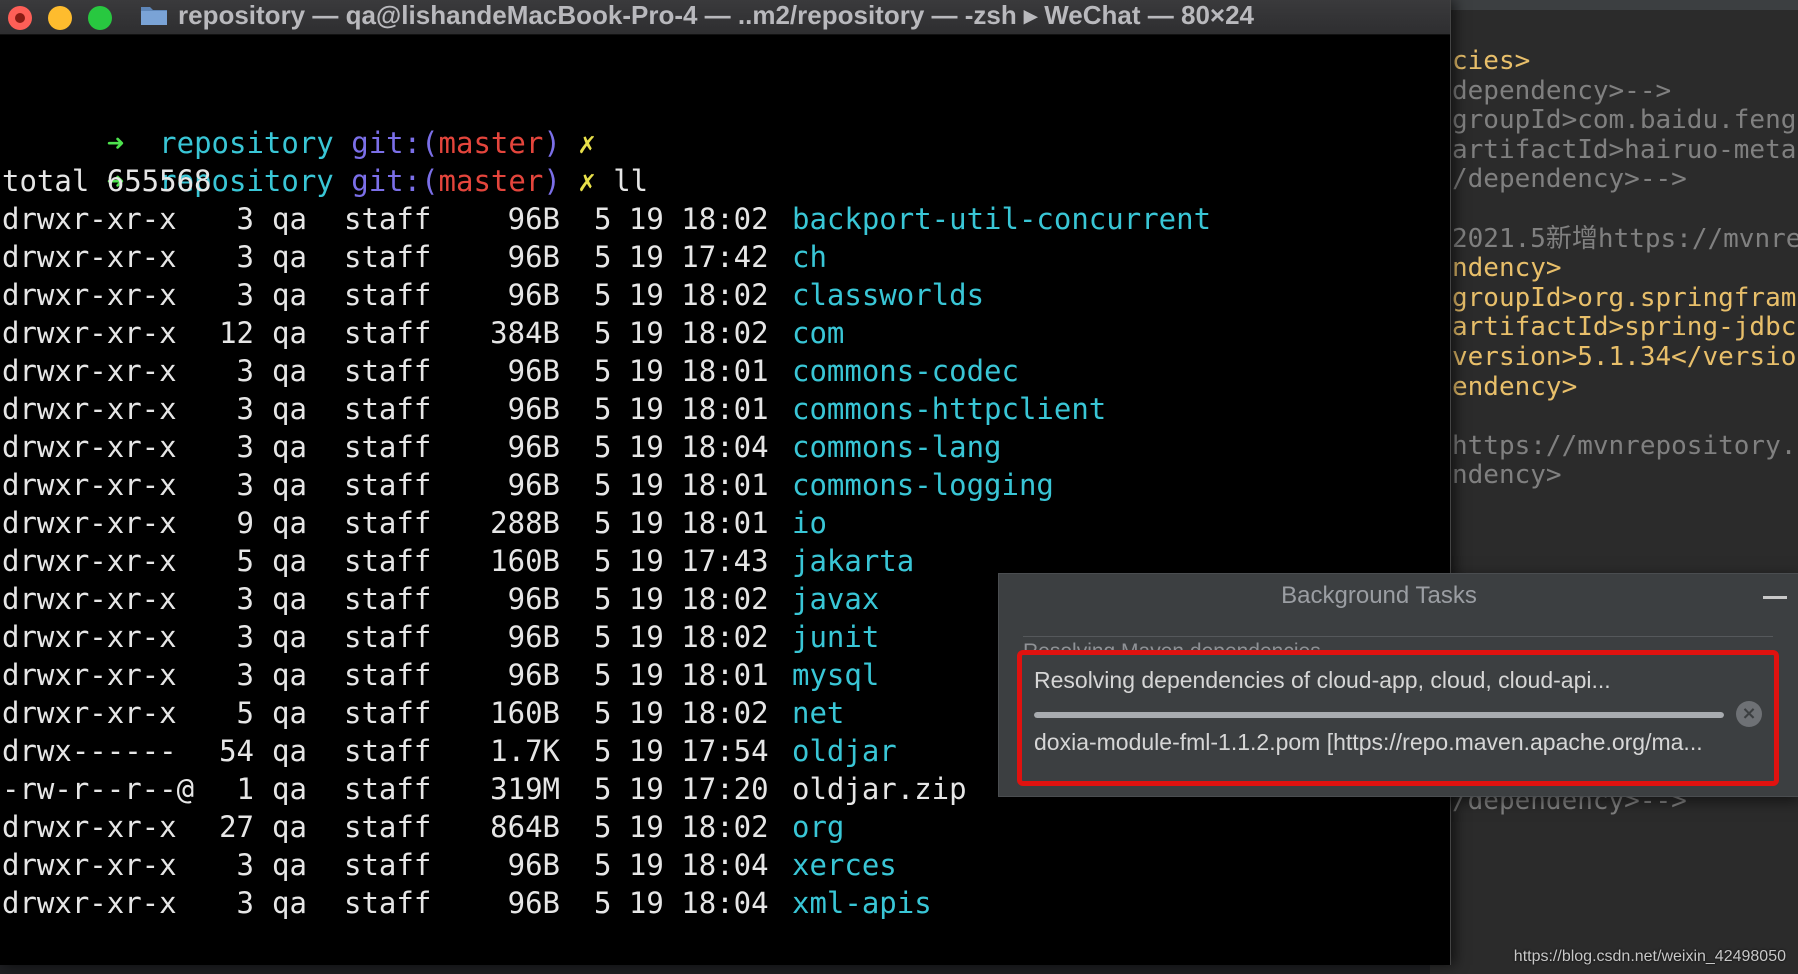 The height and width of the screenshot is (974, 1798). What do you see at coordinates (525, 523) in the screenshot?
I see `file-size: 288B` at bounding box center [525, 523].